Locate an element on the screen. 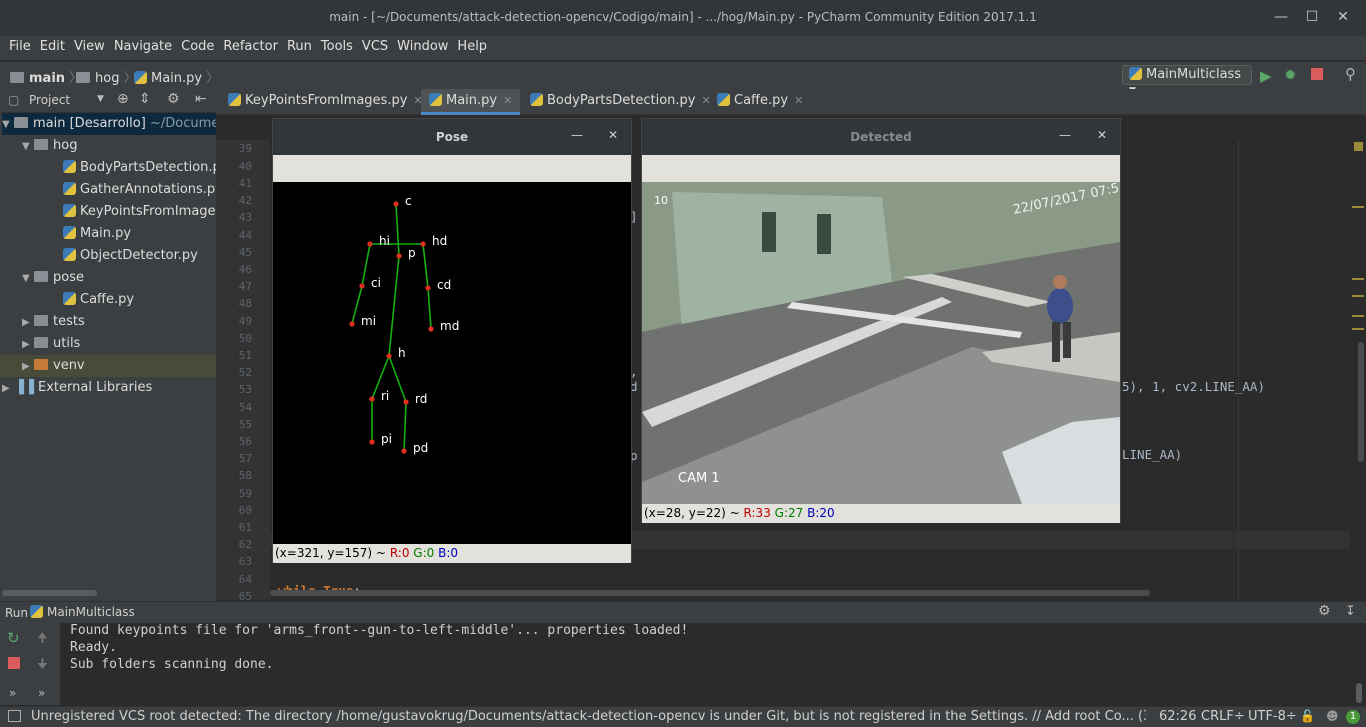 The image size is (1366, 727). hide-panel-icon: ⇤ is located at coordinates (201, 99).